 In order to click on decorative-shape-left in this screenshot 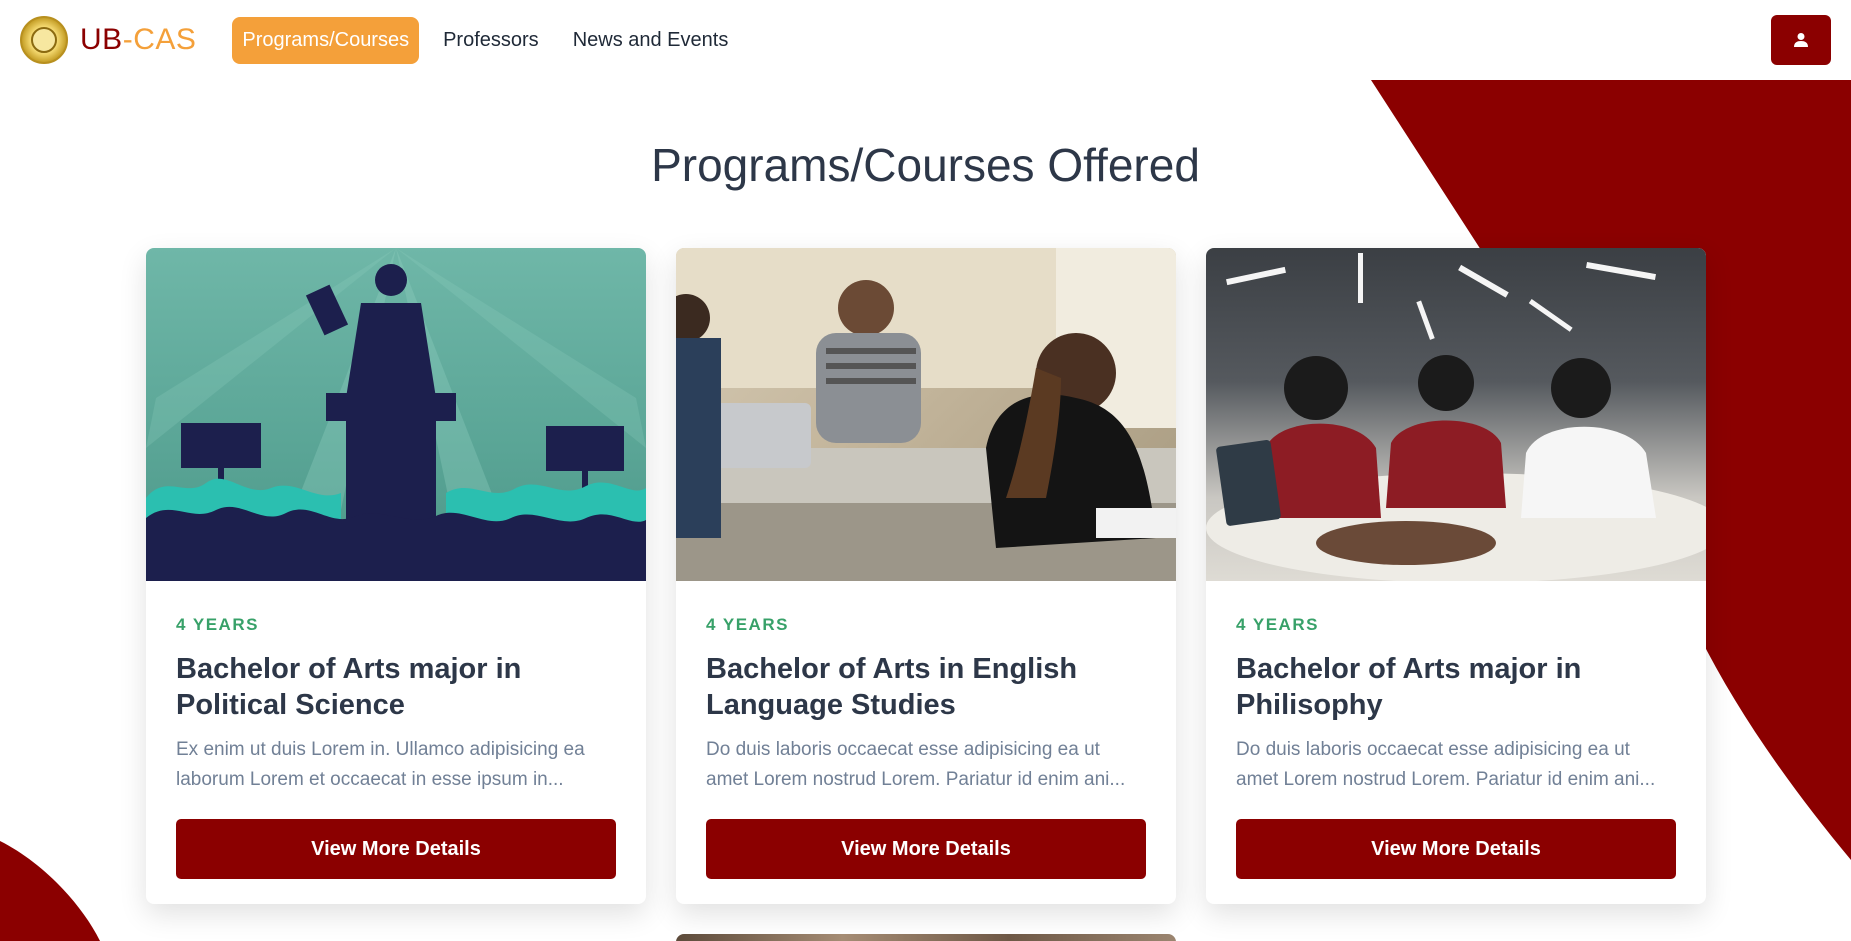, I will do `click(50, 891)`.